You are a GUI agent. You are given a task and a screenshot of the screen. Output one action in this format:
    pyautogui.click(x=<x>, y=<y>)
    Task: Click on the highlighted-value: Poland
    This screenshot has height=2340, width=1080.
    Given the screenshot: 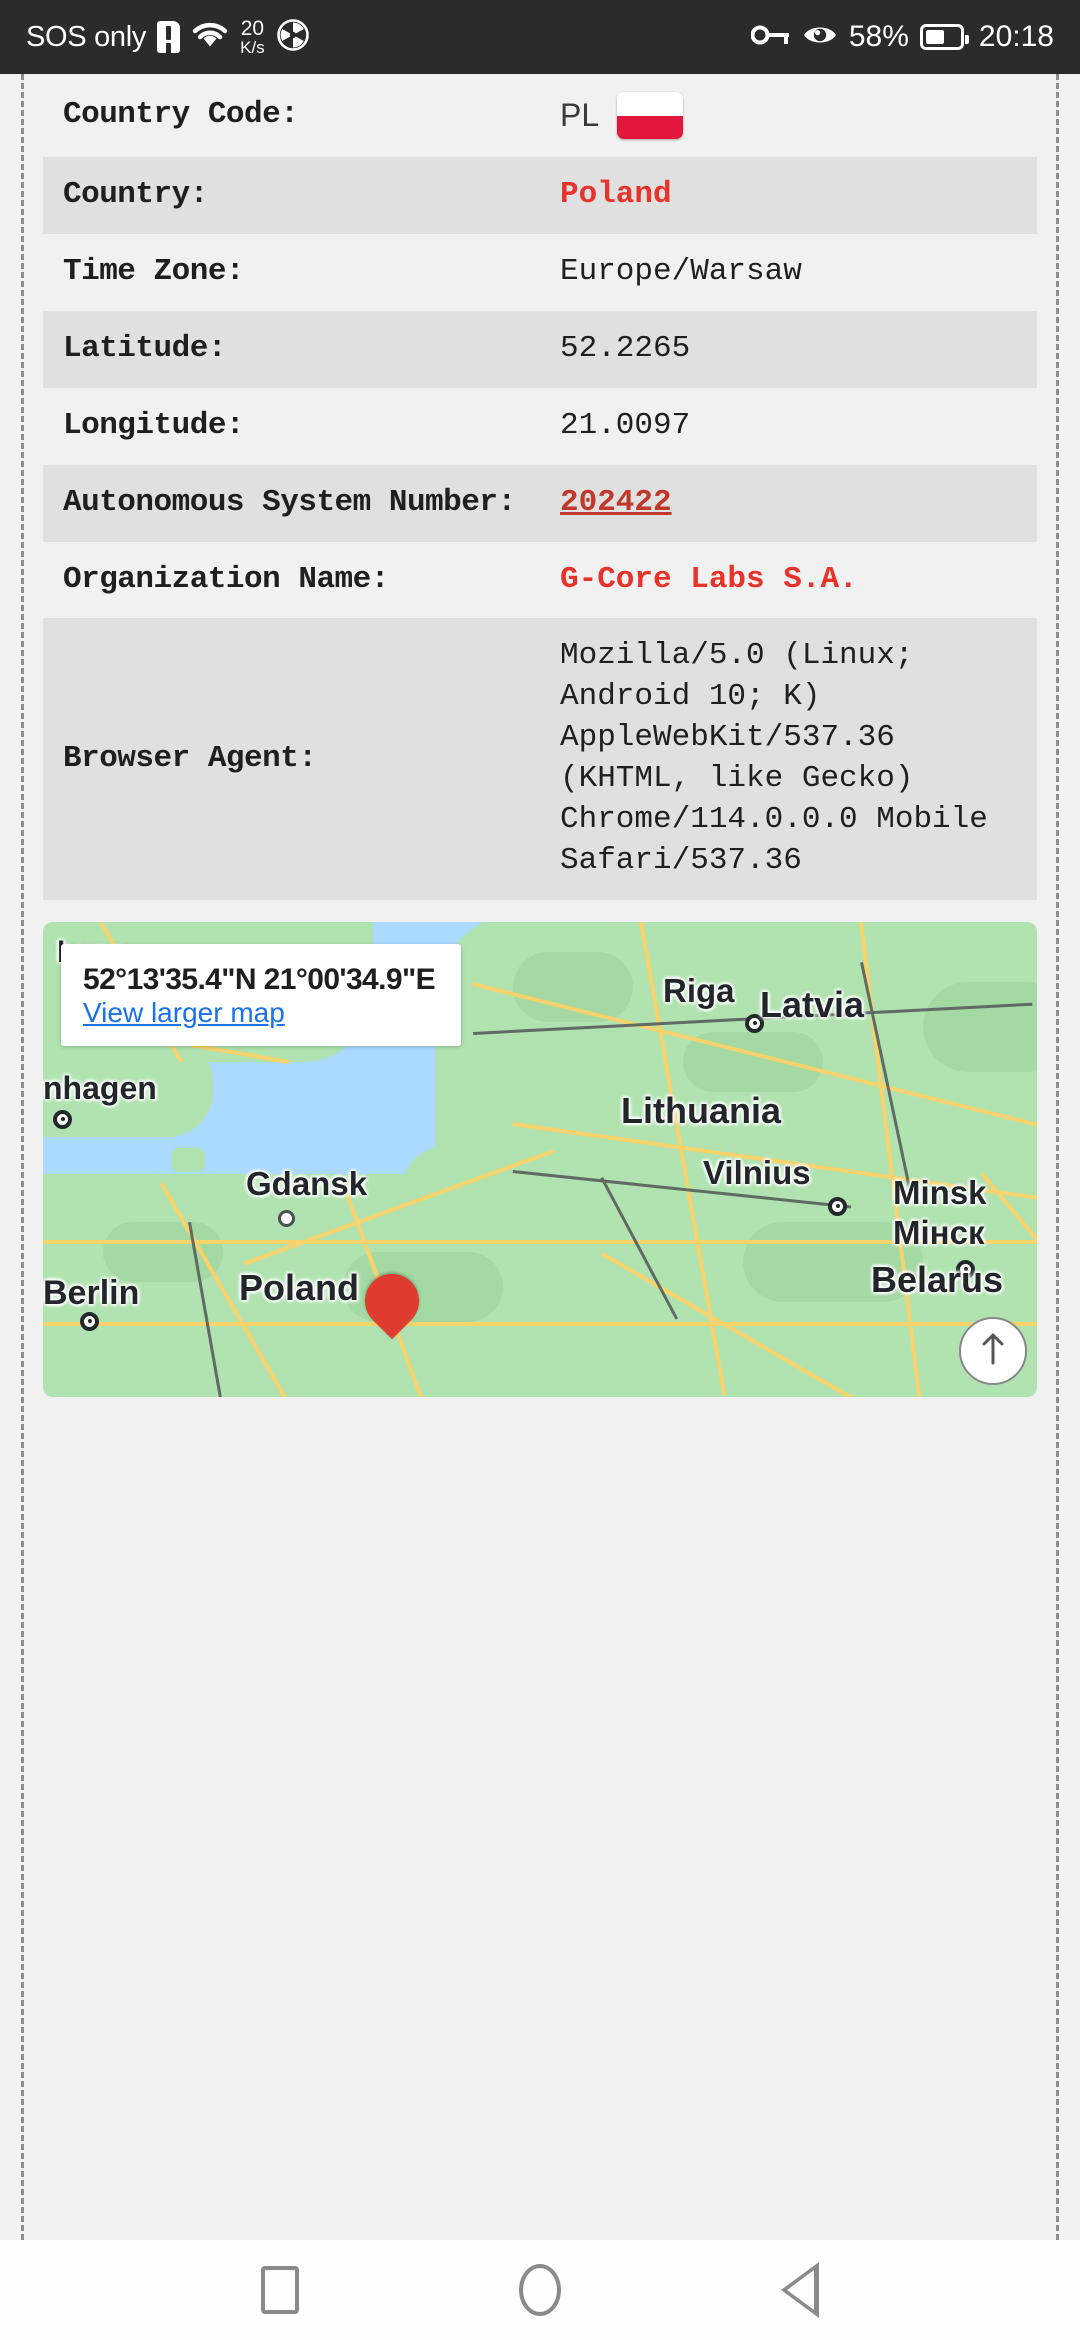 What is the action you would take?
    pyautogui.click(x=616, y=194)
    